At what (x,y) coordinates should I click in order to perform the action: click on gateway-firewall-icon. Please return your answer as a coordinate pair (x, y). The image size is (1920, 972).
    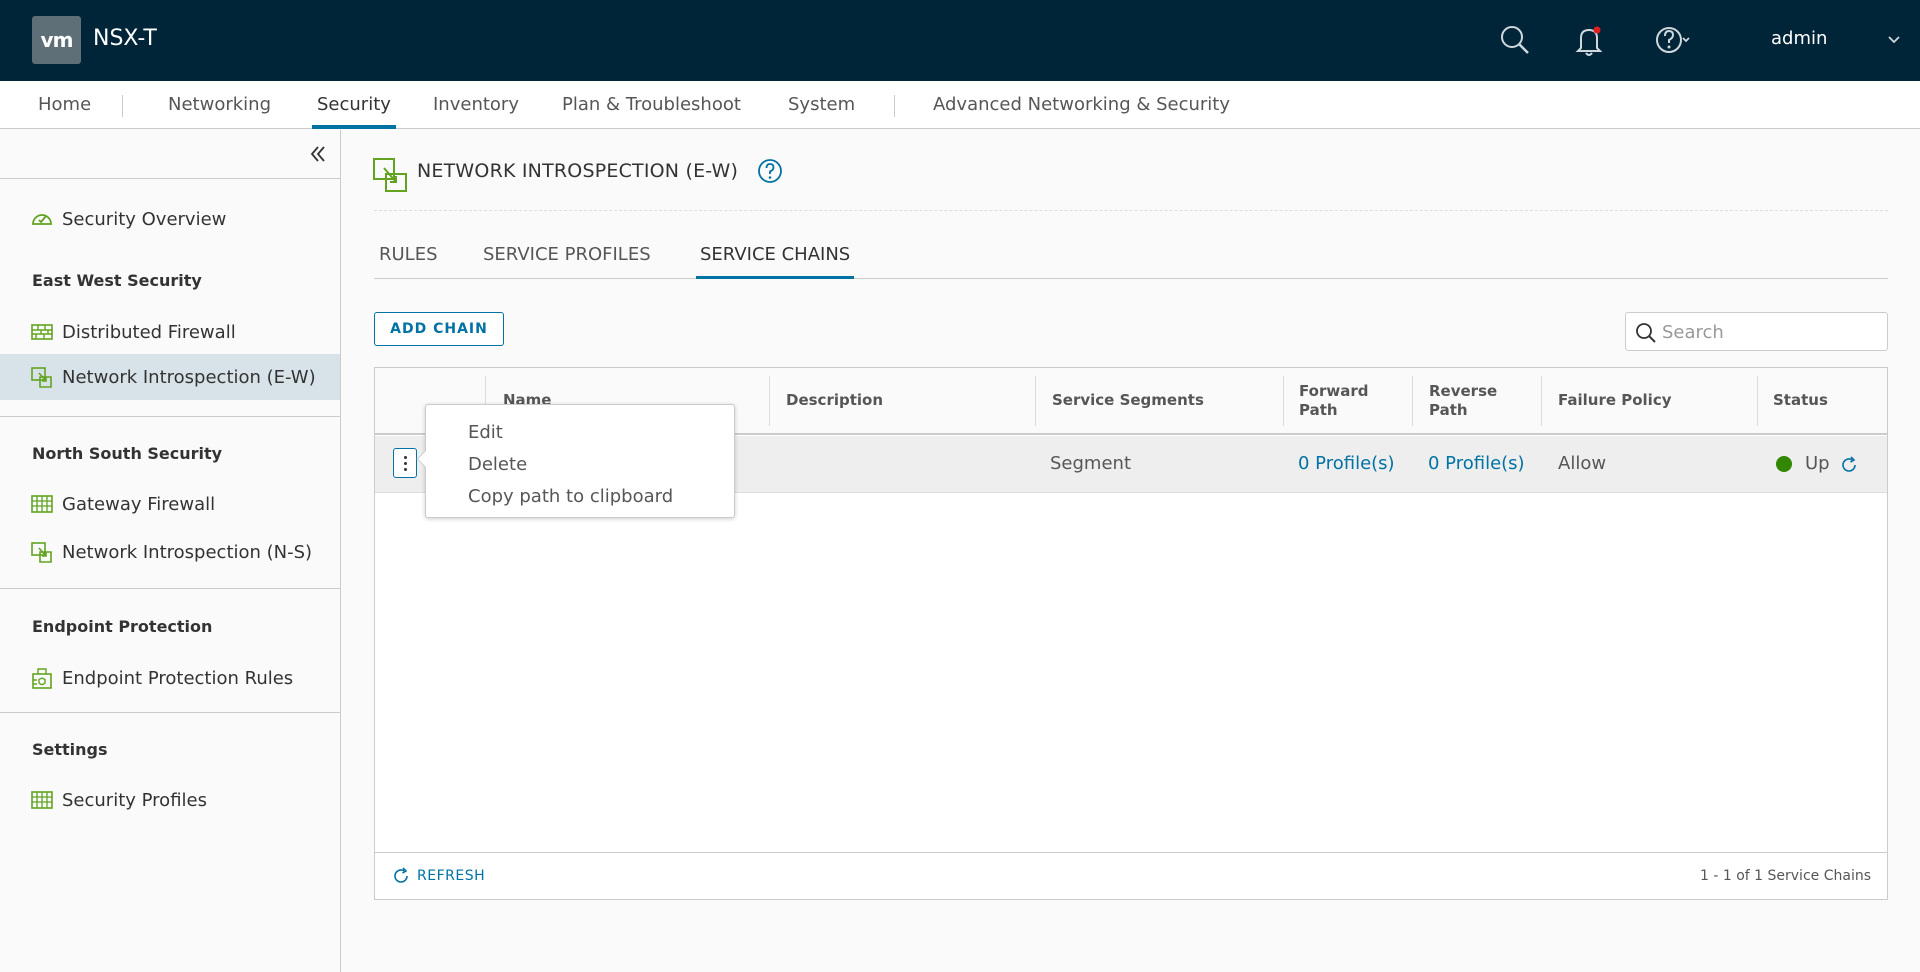
    Looking at the image, I should click on (42, 504).